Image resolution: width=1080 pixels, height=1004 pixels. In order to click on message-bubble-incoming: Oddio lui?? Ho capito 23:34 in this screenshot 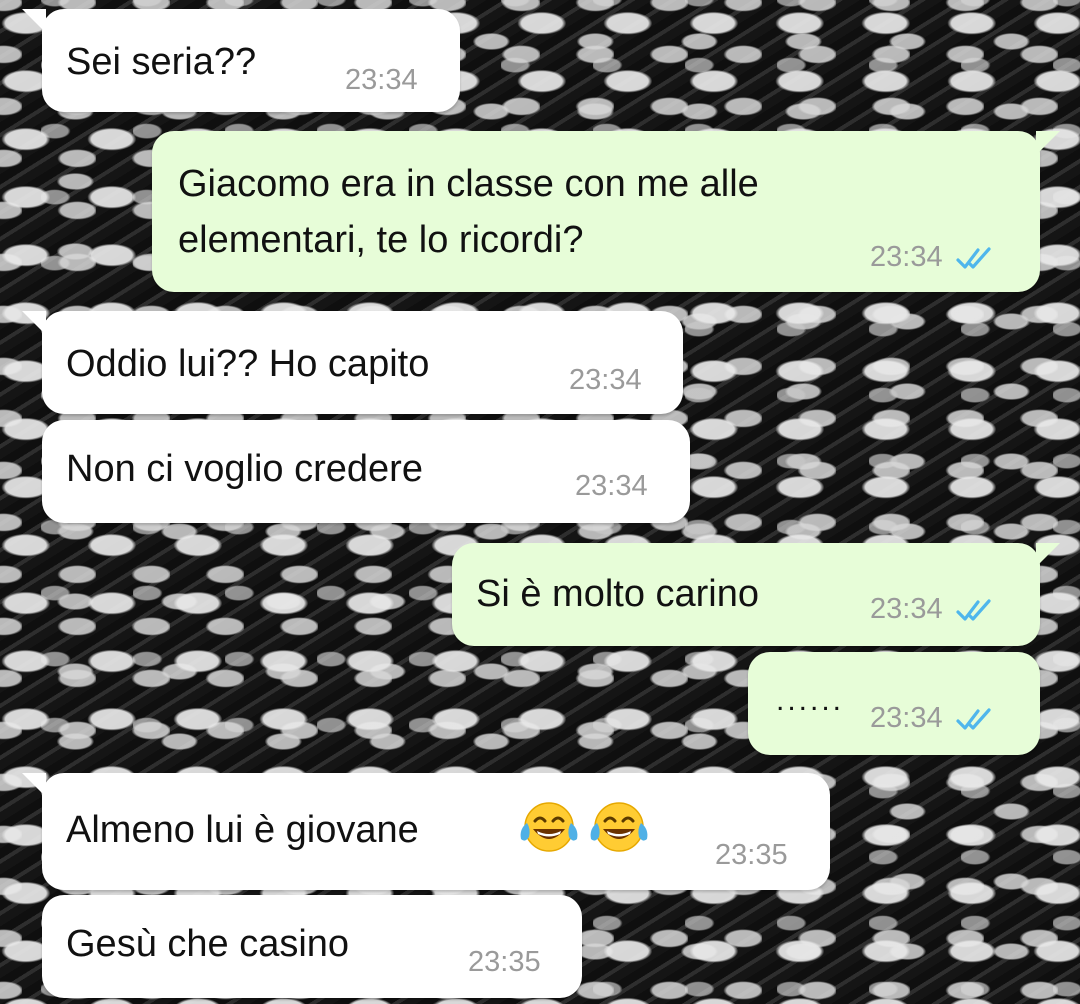, I will do `click(352, 362)`.